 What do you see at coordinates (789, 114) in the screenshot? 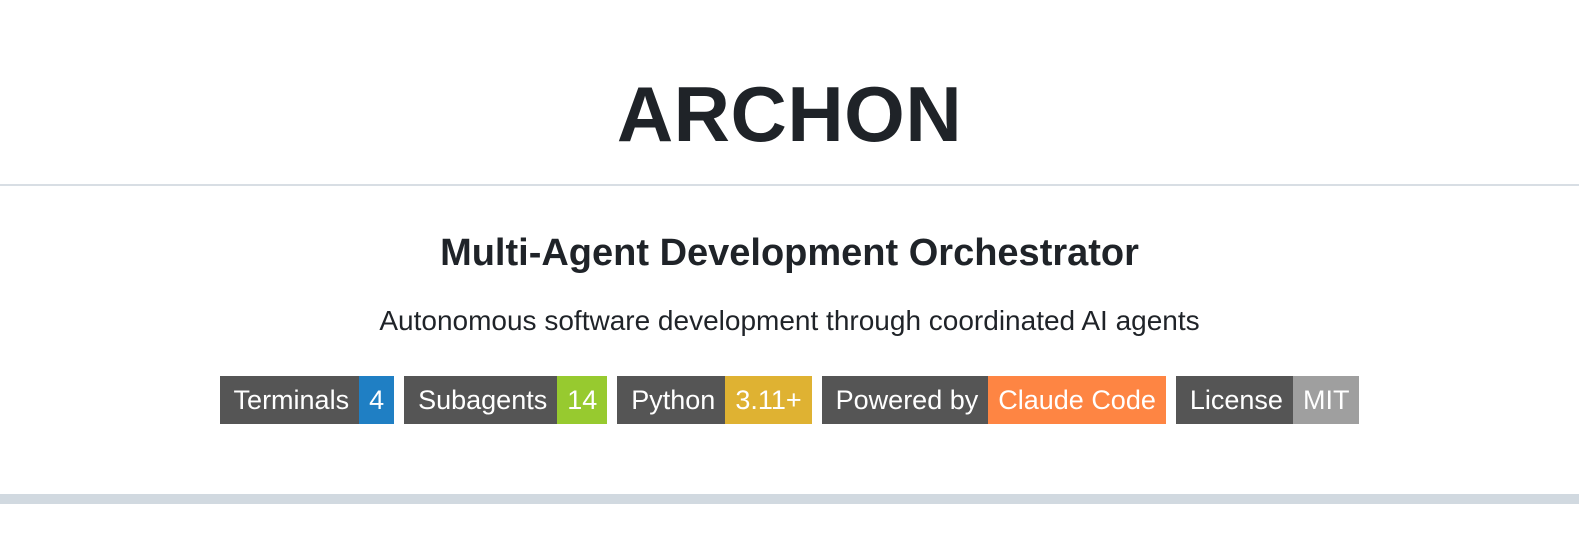
I see `page-title: ARCHON` at bounding box center [789, 114].